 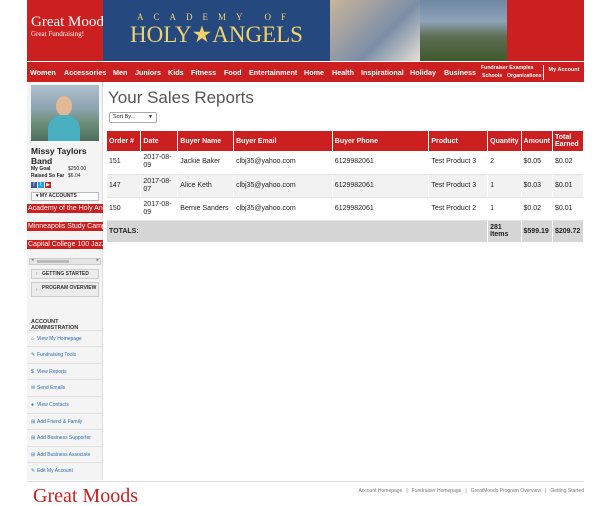 I want to click on greatmoods-logo: Great Moods Great Fundraising!, so click(x=70, y=27).